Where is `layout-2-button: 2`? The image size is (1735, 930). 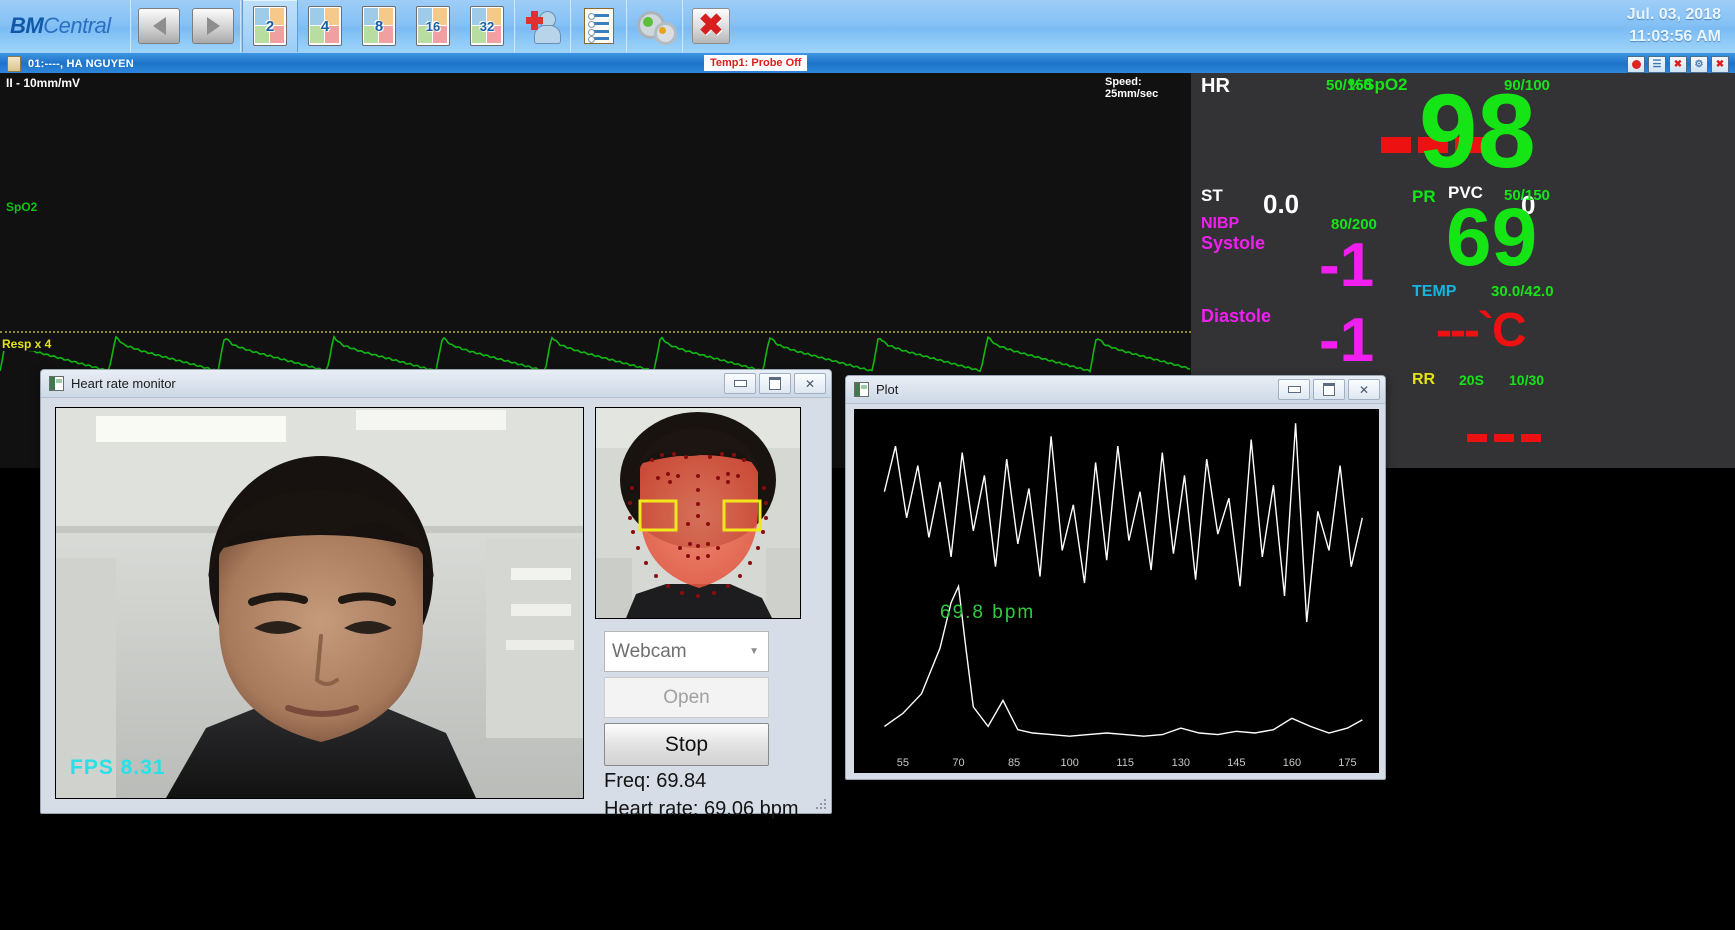 layout-2-button: 2 is located at coordinates (270, 26).